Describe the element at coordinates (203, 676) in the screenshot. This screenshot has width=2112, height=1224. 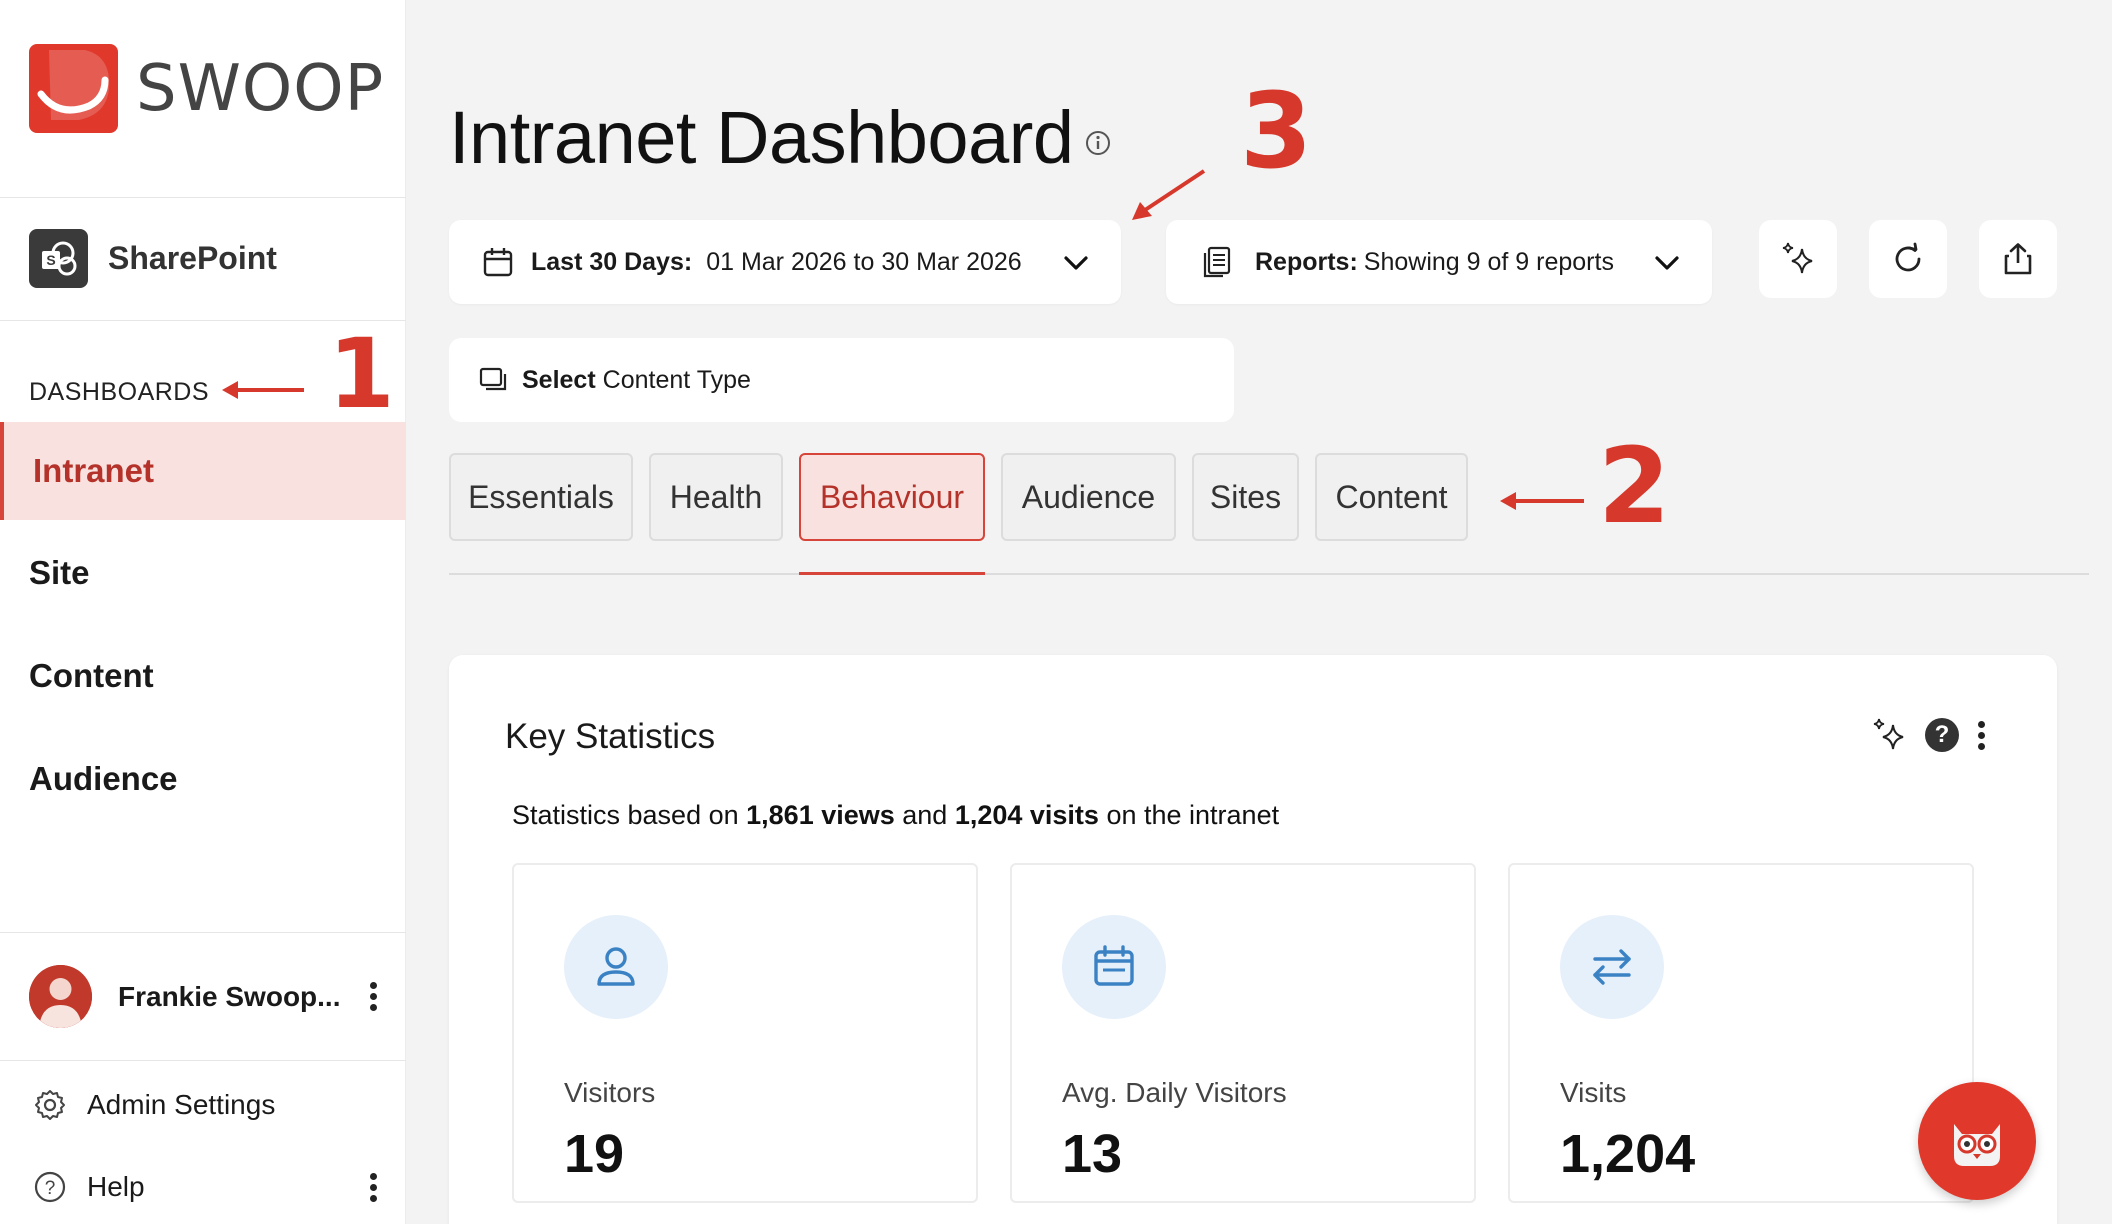
I see `sidebar-item-content: Content` at that location.